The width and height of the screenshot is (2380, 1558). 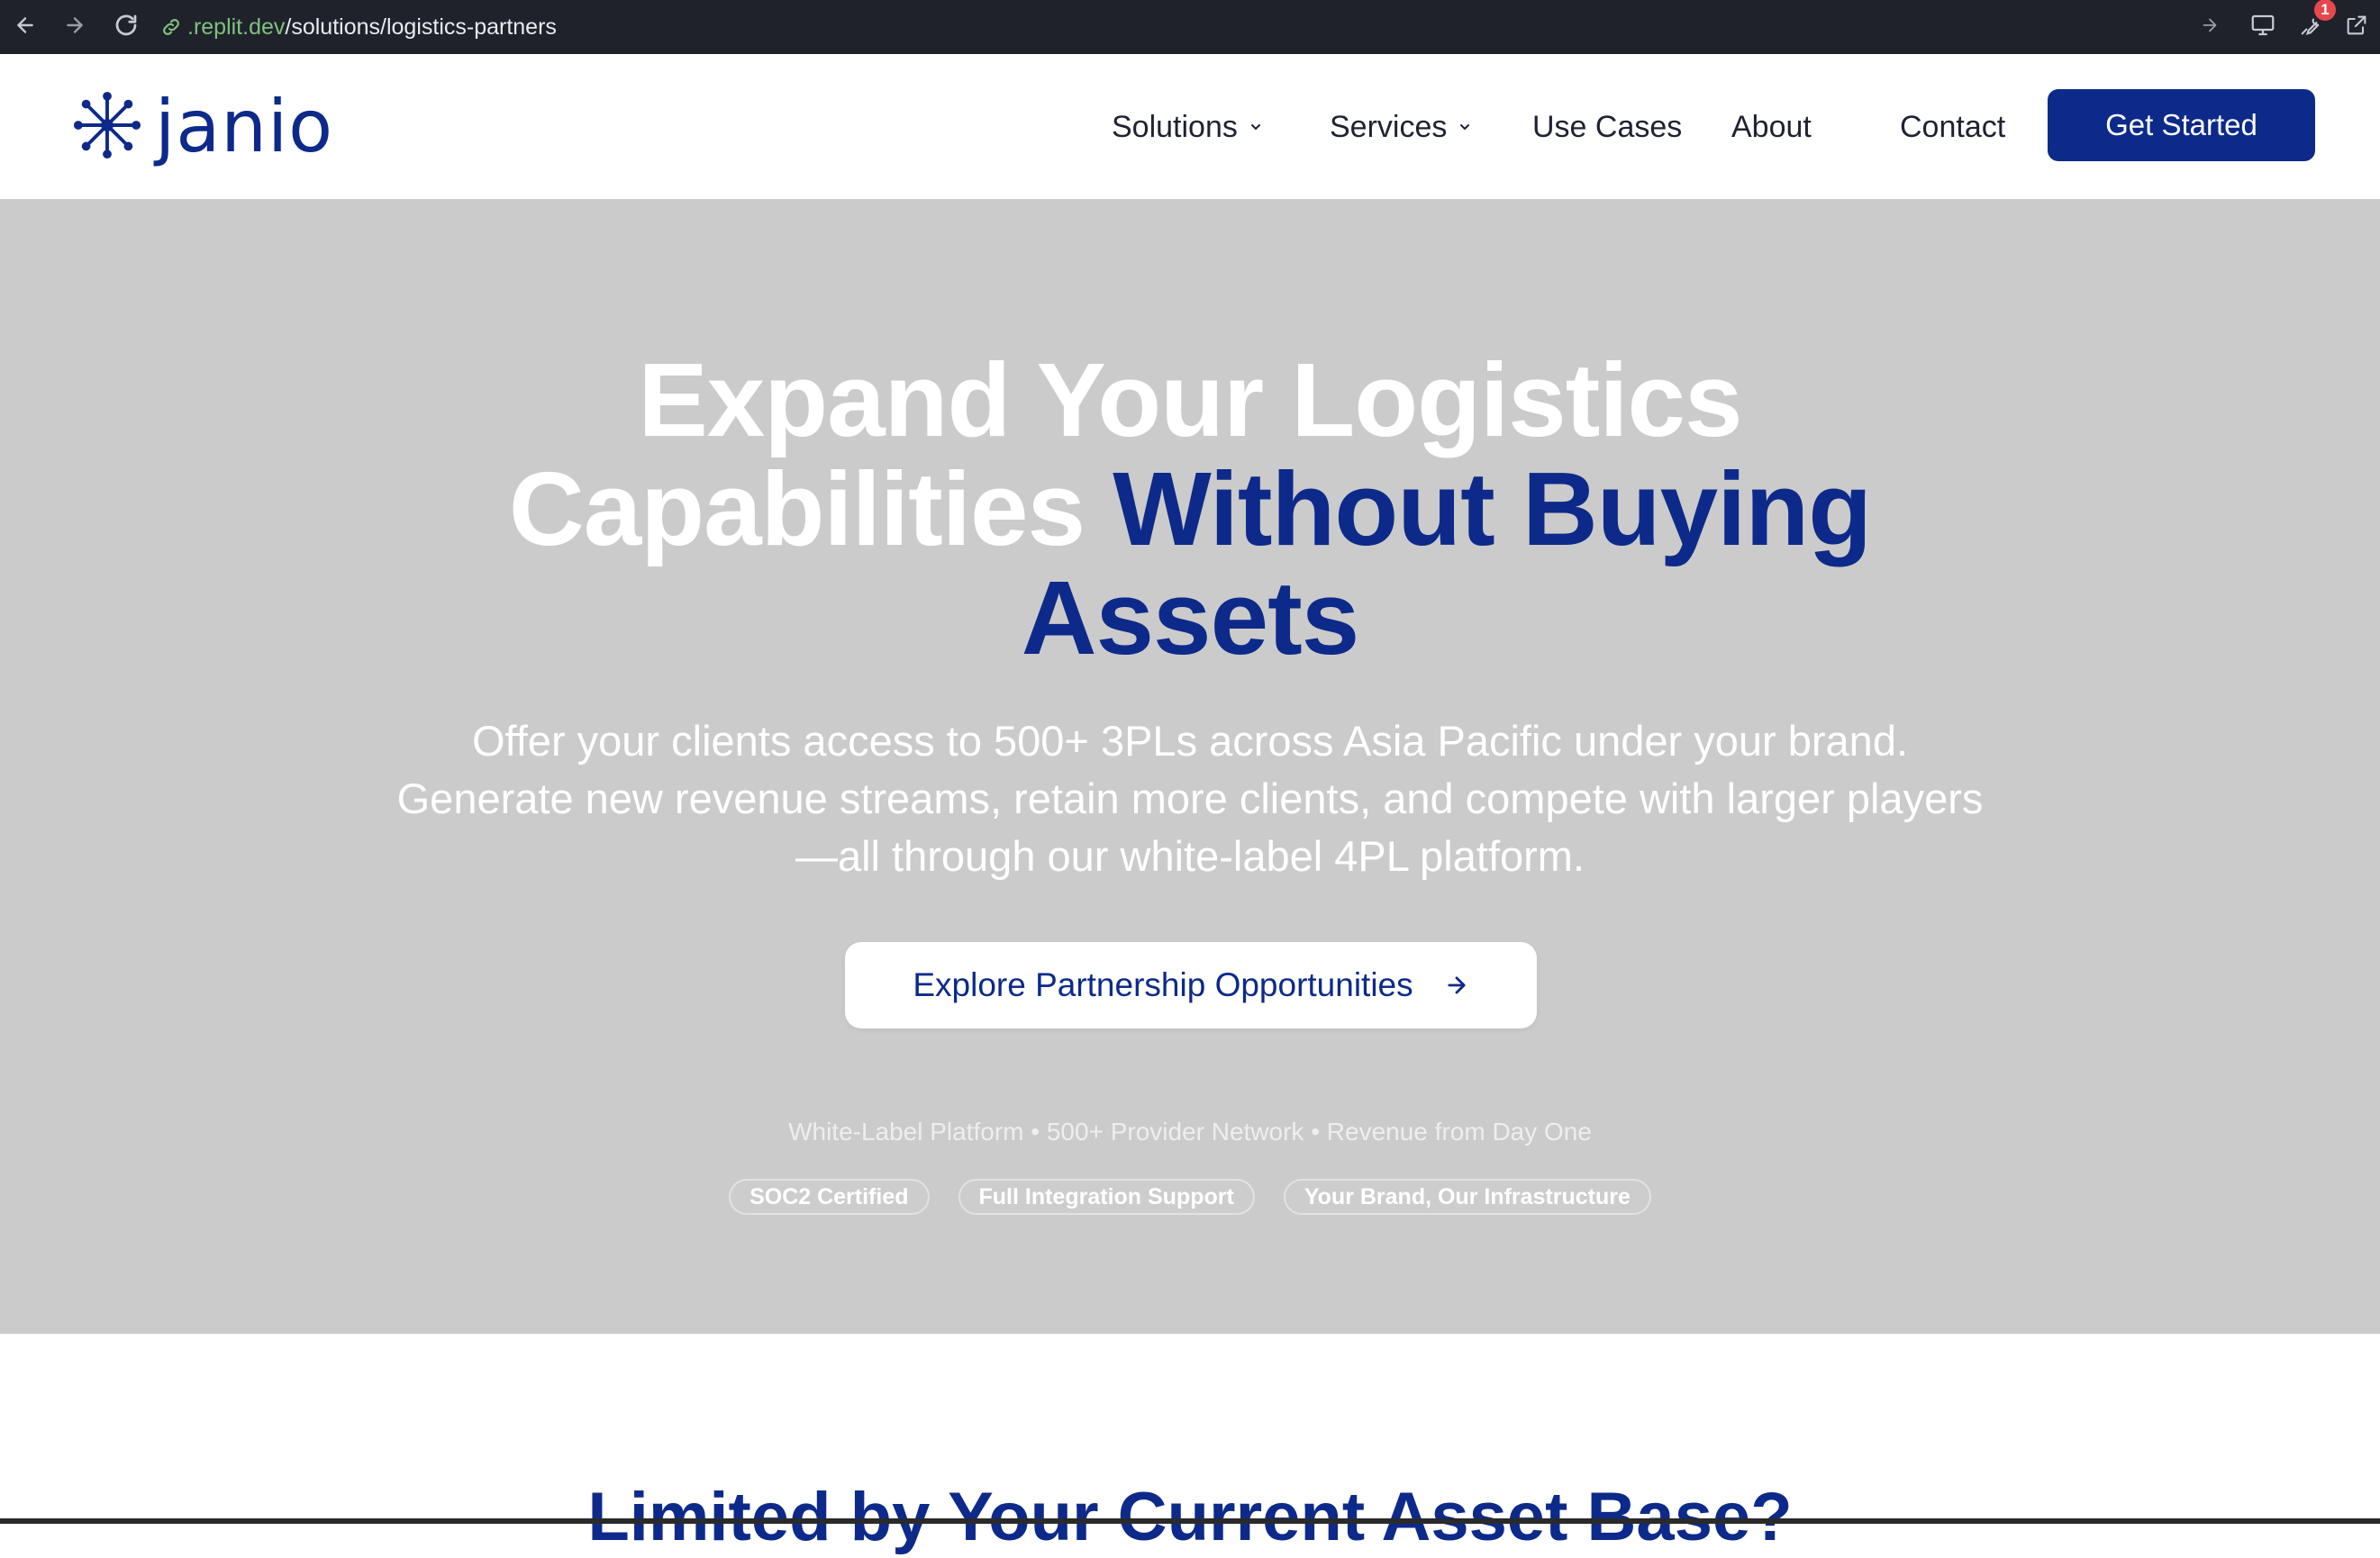 I want to click on explore-partnership-button: Explore Partnership Opportunities, so click(x=1191, y=985).